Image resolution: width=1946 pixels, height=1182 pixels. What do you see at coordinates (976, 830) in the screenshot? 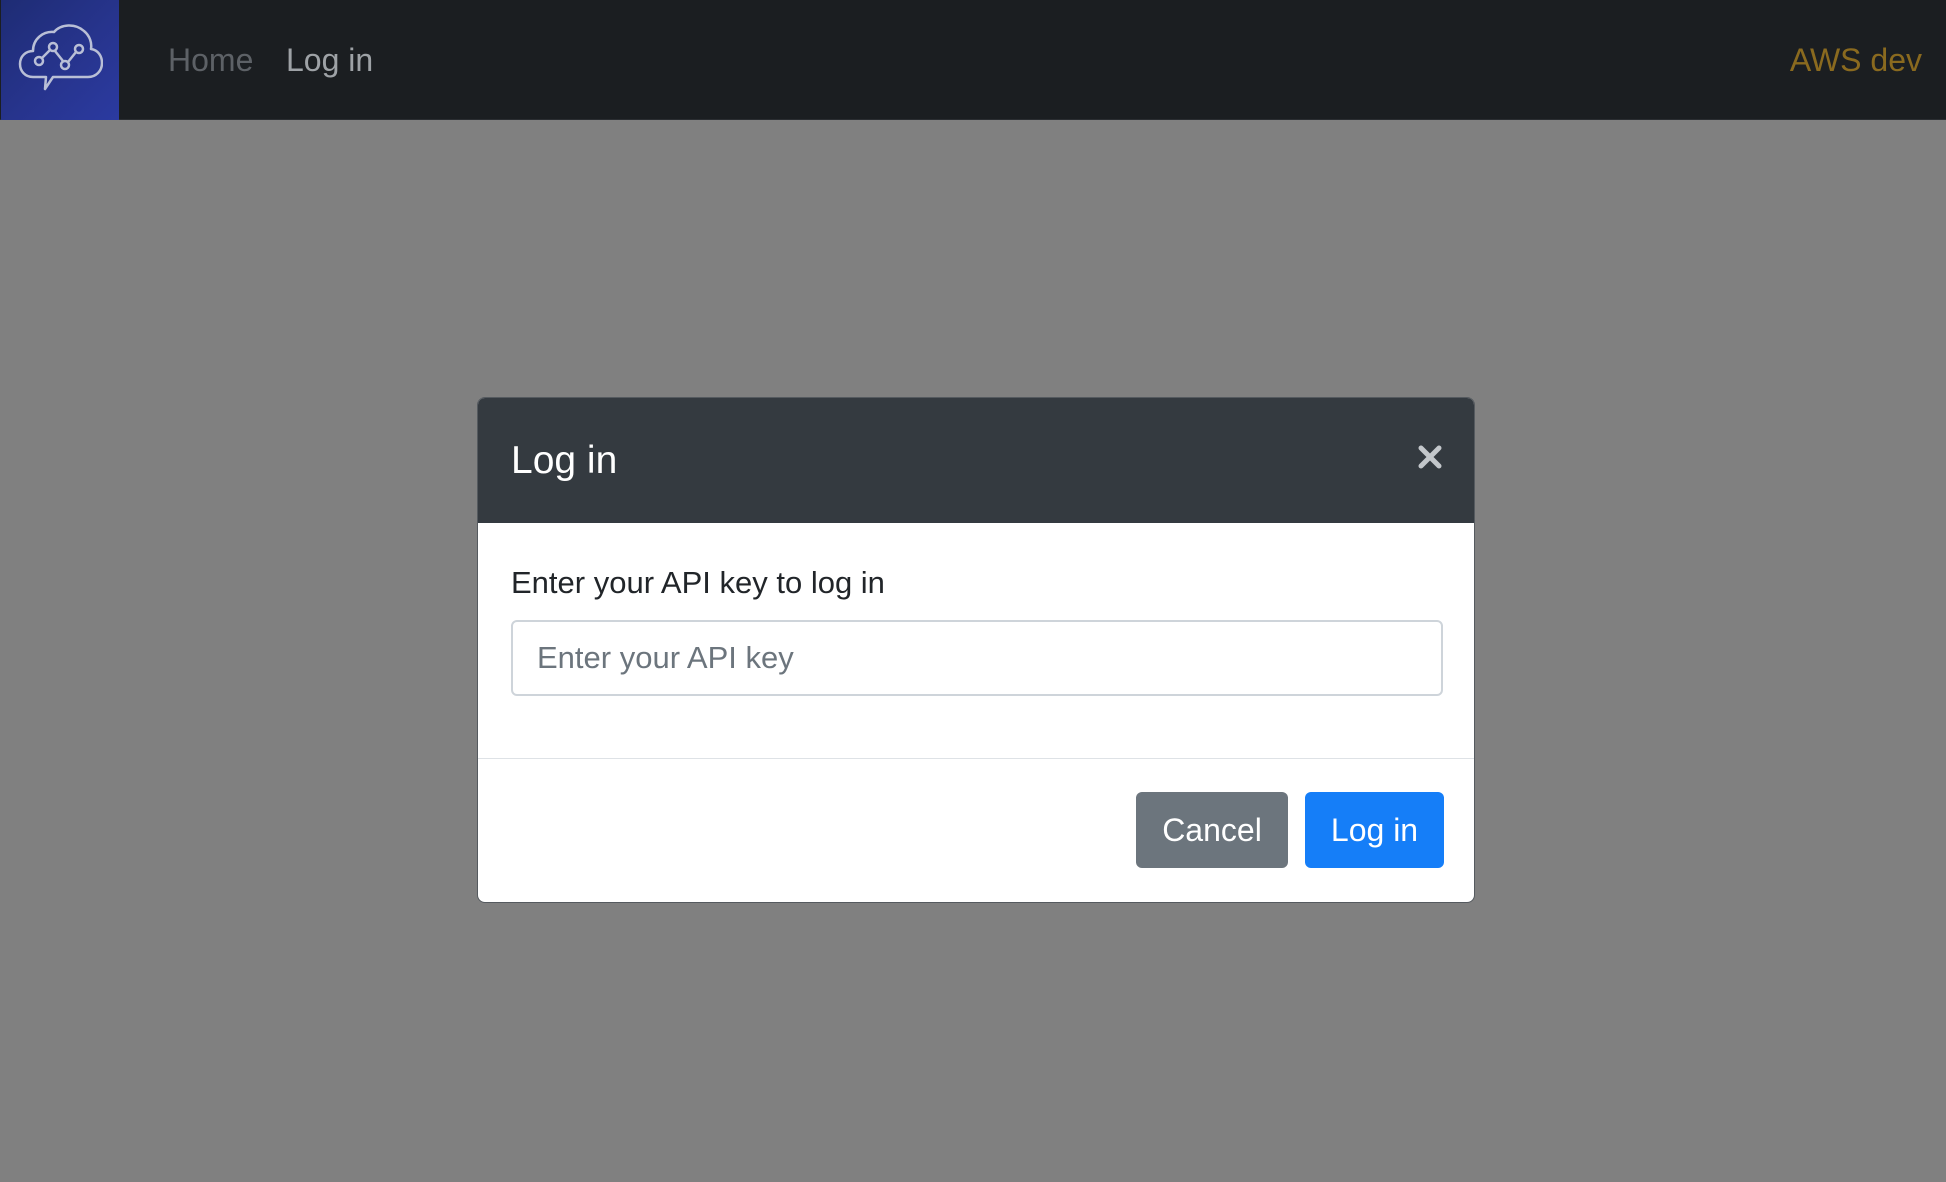
I see `modal-footer: Cancel Log in` at bounding box center [976, 830].